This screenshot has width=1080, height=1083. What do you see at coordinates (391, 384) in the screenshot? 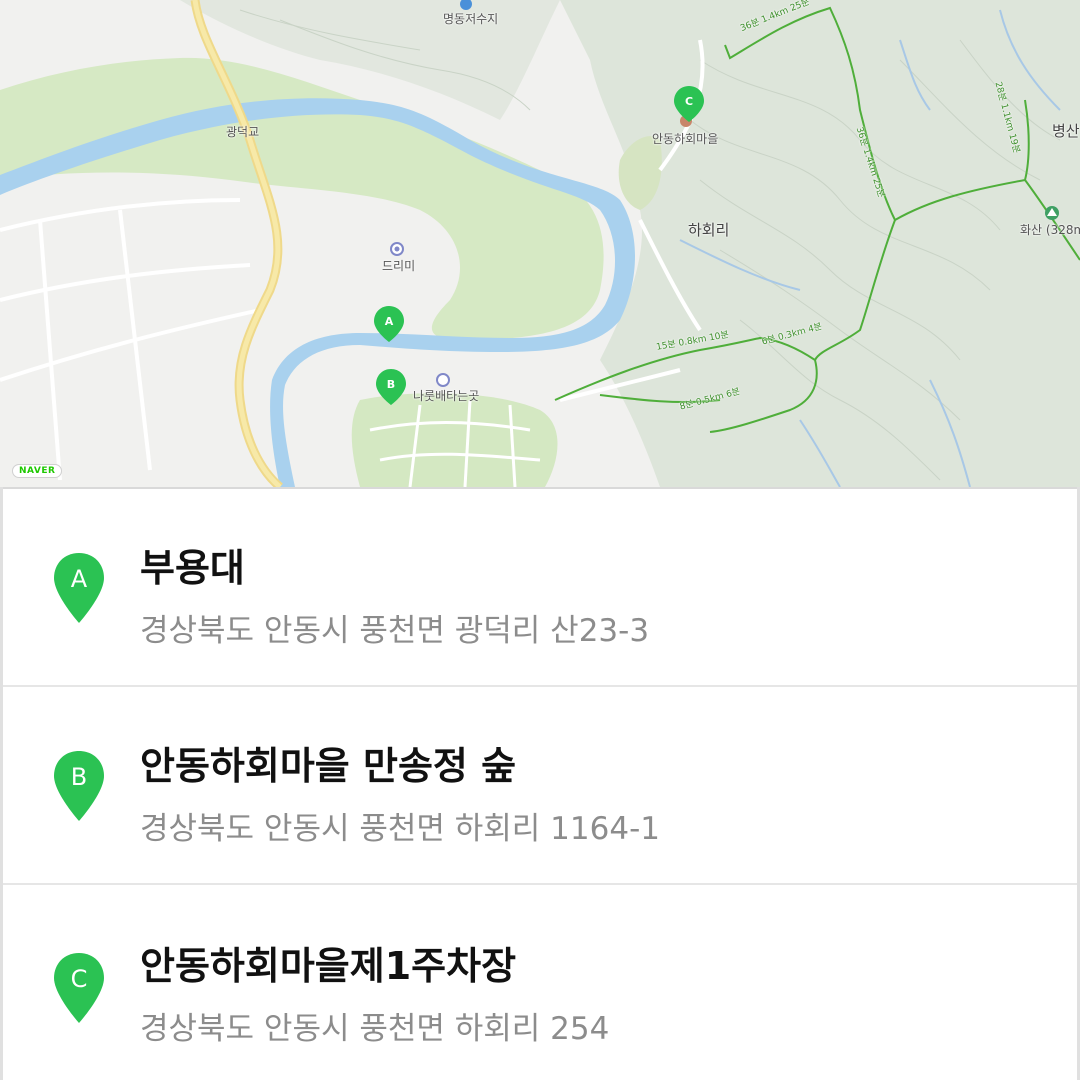
I see `map-pin-b-letter: B` at bounding box center [391, 384].